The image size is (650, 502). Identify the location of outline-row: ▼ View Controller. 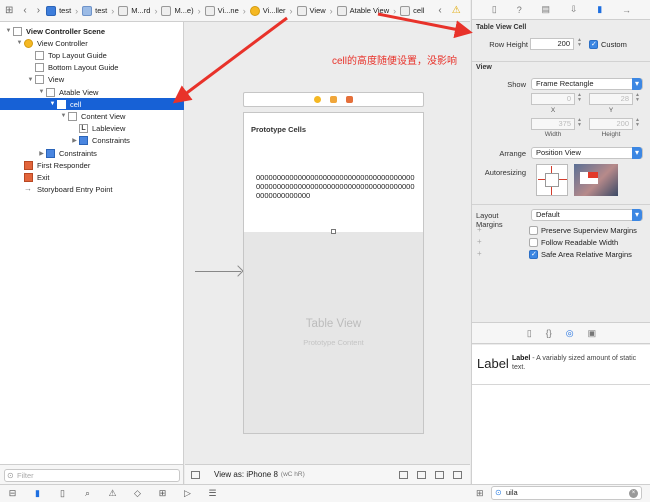
(92, 43).